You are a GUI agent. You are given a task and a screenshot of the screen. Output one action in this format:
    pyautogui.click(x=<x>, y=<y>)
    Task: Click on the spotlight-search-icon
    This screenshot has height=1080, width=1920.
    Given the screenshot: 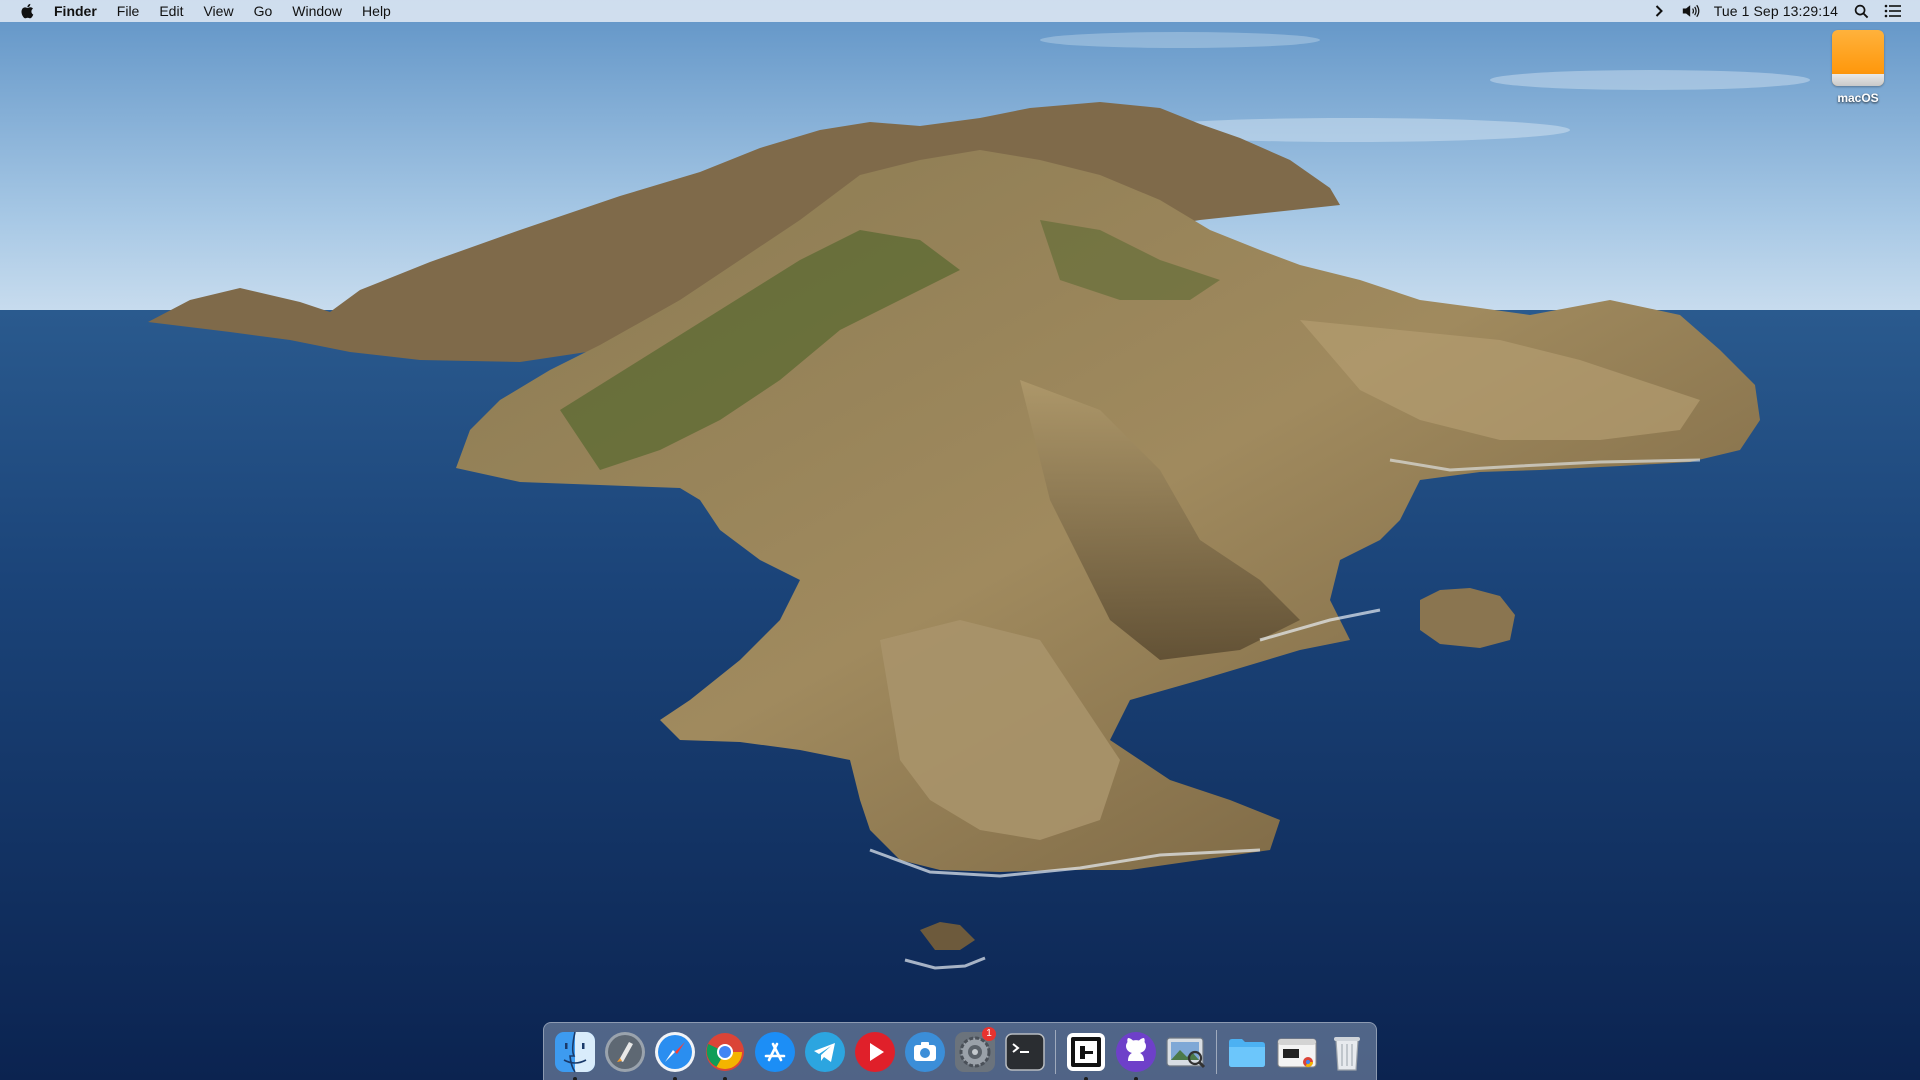 What is the action you would take?
    pyautogui.click(x=1861, y=11)
    